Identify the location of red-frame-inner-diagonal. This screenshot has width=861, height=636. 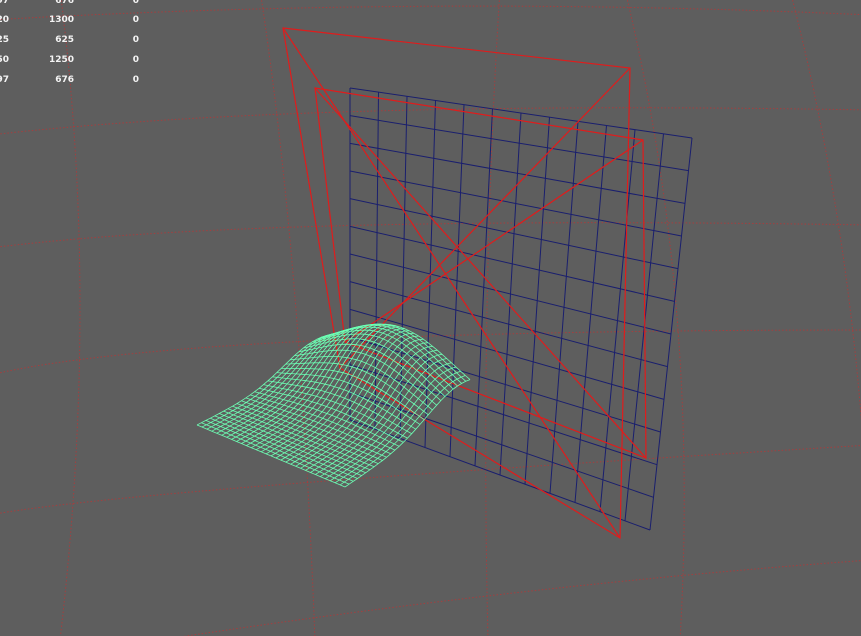
(494, 241).